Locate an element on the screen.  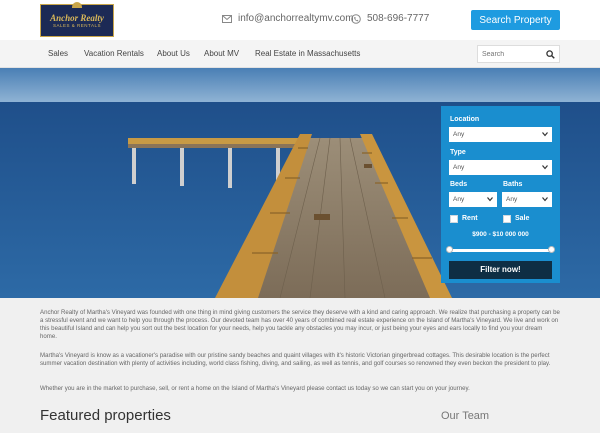
email-text: info@anchorrealtymv.com is located at coordinates (296, 18).